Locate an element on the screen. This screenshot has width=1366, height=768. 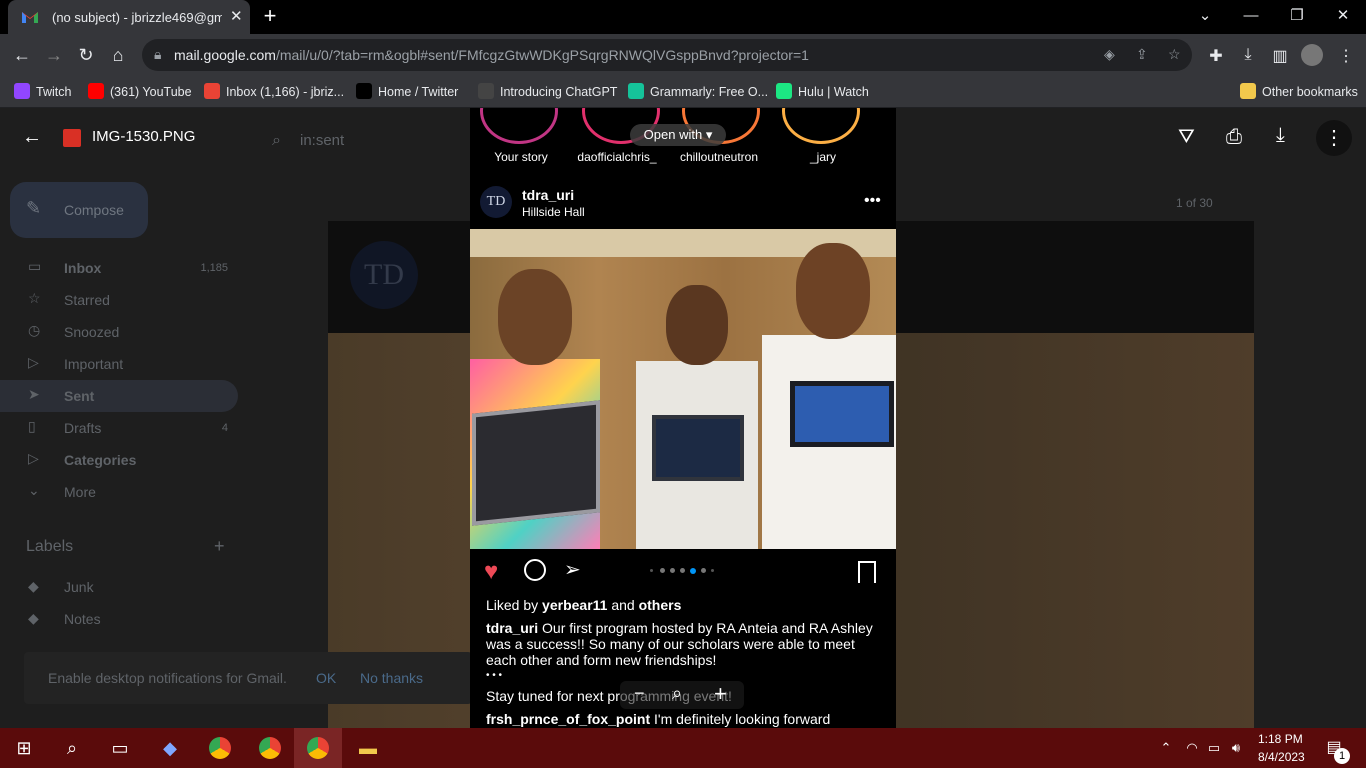
bookmark-star-icon: ☆ is located at coordinates (1174, 54).